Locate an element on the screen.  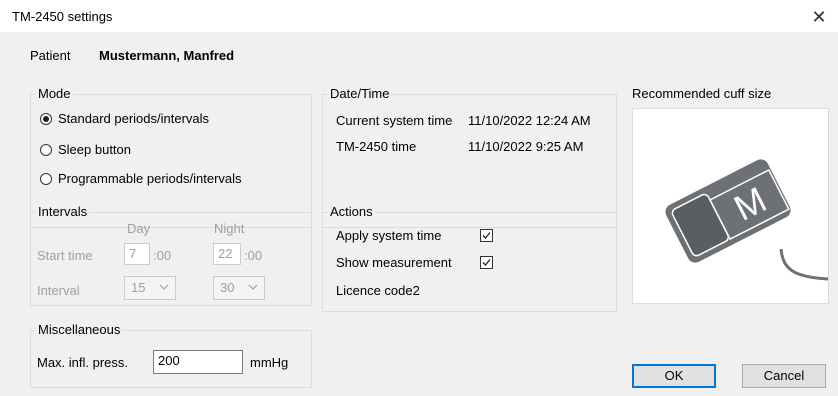
max-inflation-pressure-input: 200 is located at coordinates (198, 362).